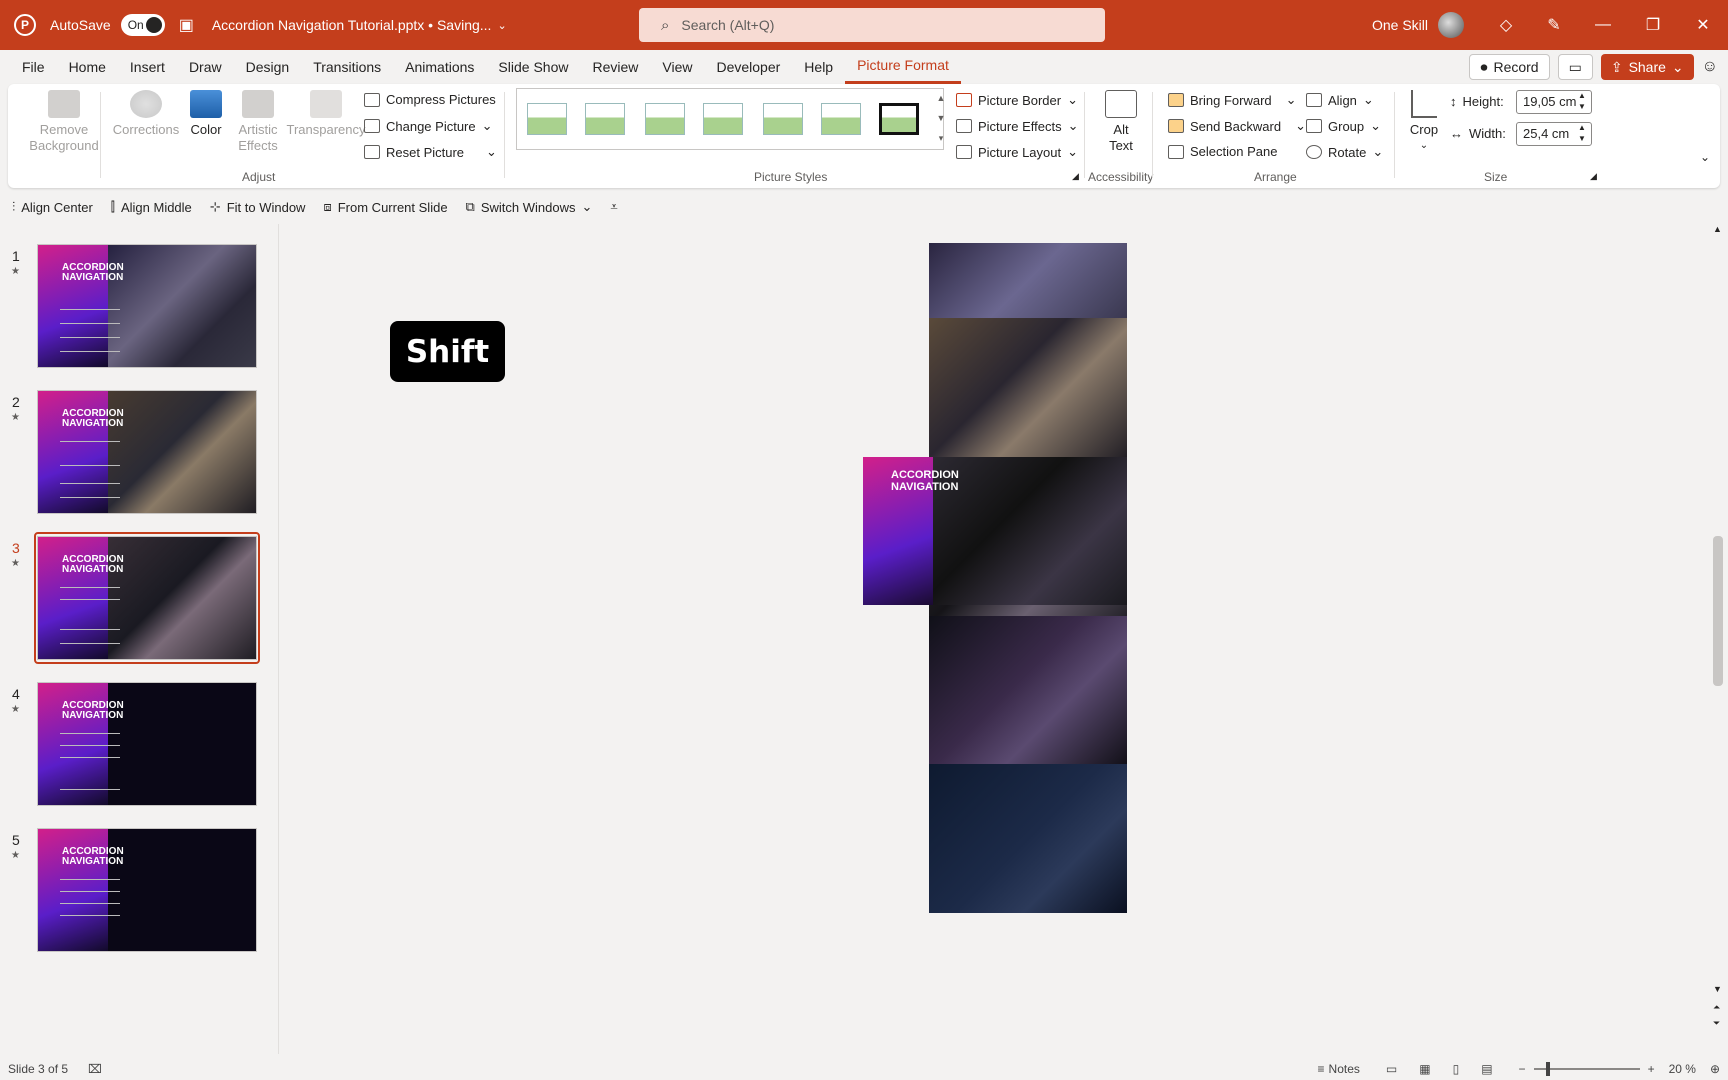 This screenshot has height=1080, width=1728. I want to click on thumbnail-slide-4: 4 ★ ACCORDION NAVIGATION, so click(139, 746).